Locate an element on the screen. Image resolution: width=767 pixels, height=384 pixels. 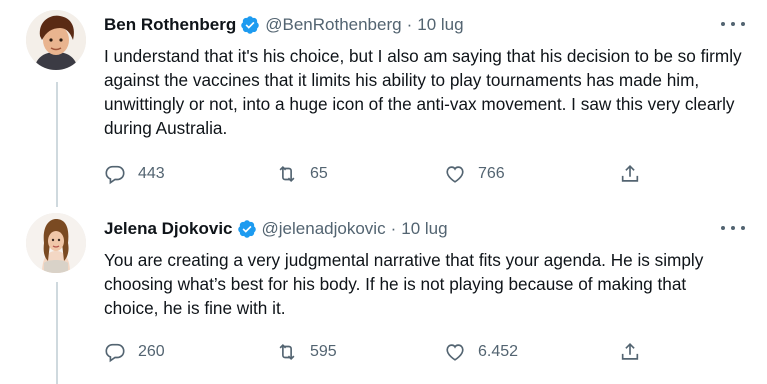
tweet-actions: 443 65 766 is located at coordinates (384, 174).